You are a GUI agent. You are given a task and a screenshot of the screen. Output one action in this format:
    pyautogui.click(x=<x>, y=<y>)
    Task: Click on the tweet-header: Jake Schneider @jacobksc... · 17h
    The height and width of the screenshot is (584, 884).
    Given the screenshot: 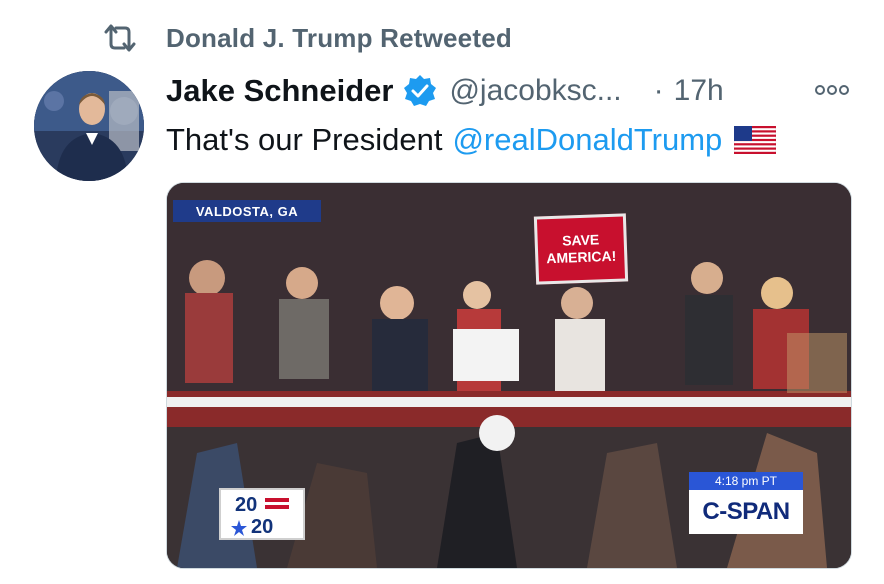 What is the action you would take?
    pyautogui.click(x=511, y=91)
    